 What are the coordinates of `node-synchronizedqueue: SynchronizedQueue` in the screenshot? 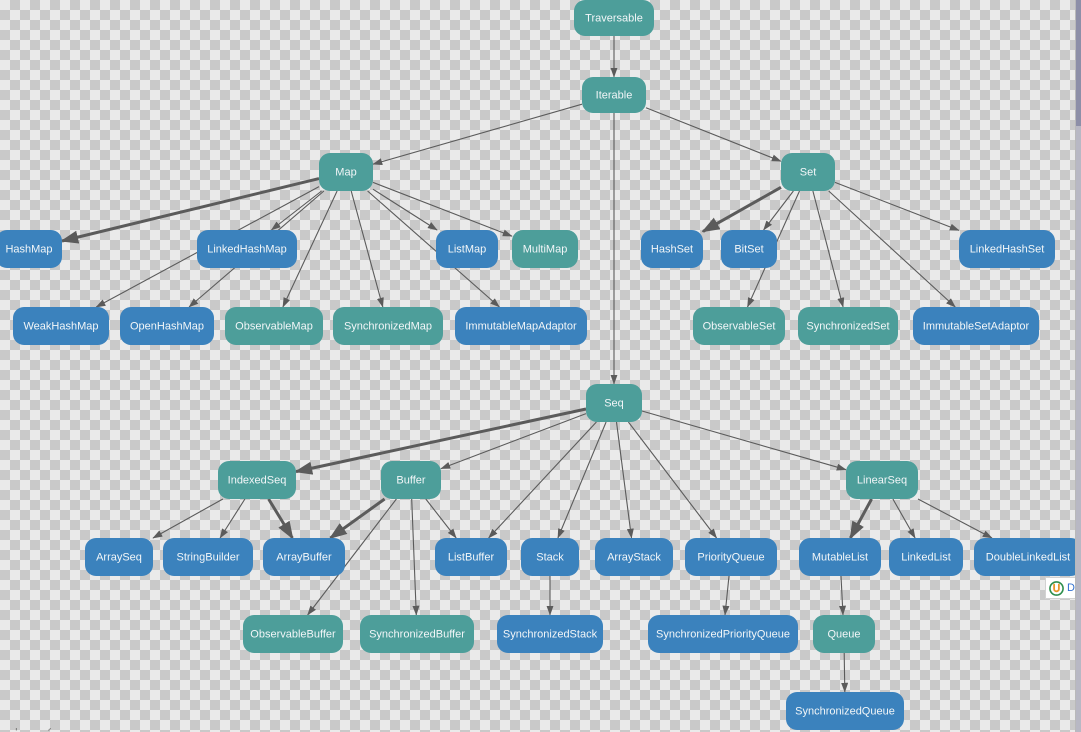 It's located at (845, 711).